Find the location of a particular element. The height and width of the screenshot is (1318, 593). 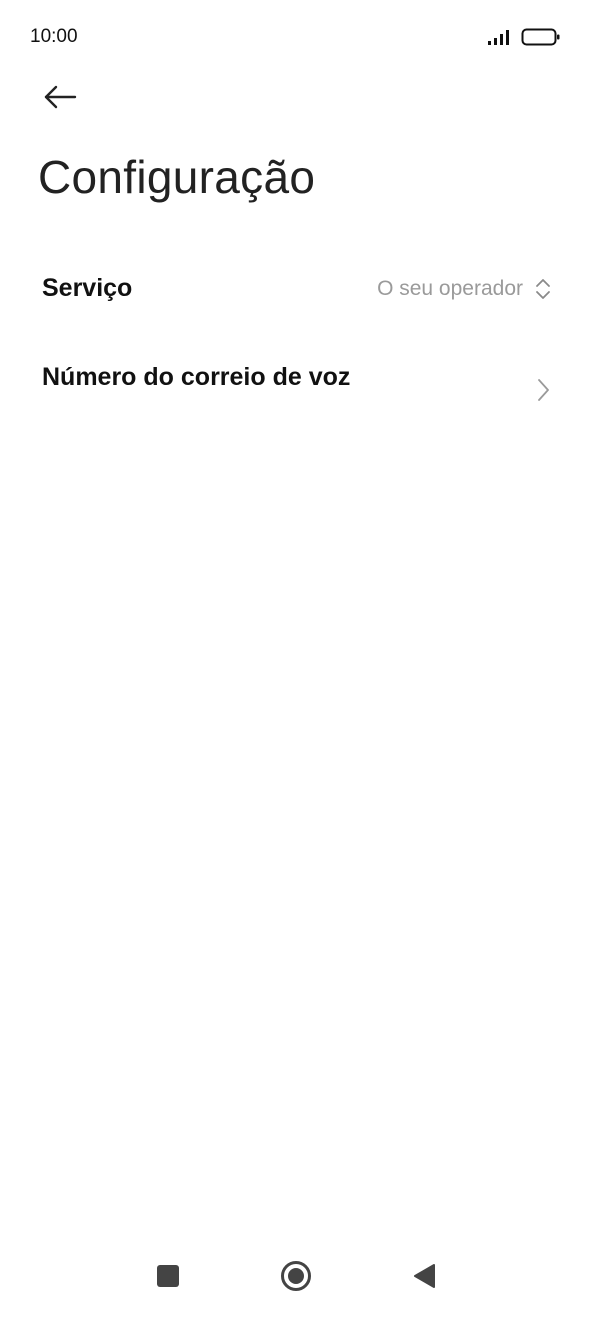

back-nav-button is located at coordinates (424, 1276).